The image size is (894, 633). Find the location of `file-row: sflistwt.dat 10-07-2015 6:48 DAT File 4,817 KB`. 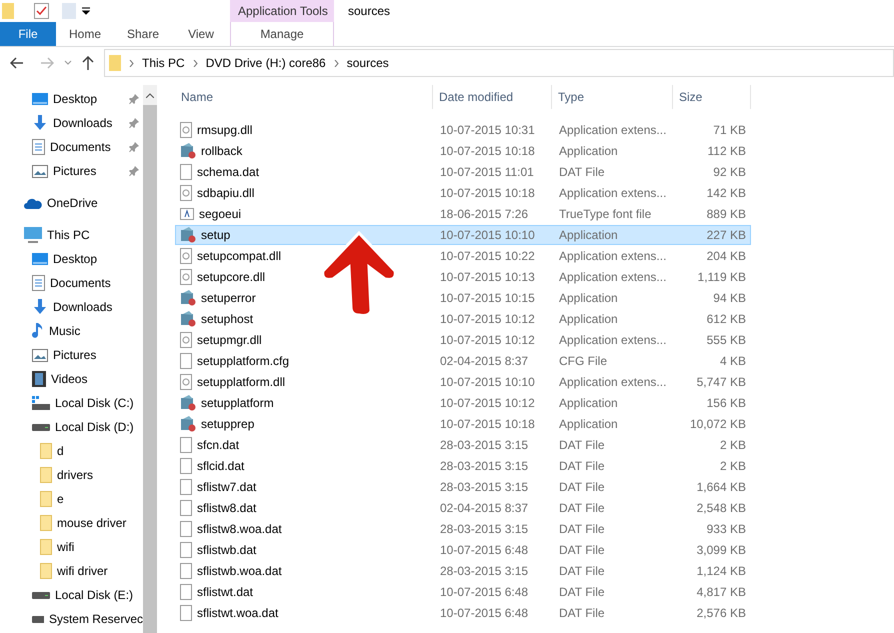

file-row: sflistwt.dat 10-07-2015 6:48 DAT File 4,817 KB is located at coordinates (463, 592).